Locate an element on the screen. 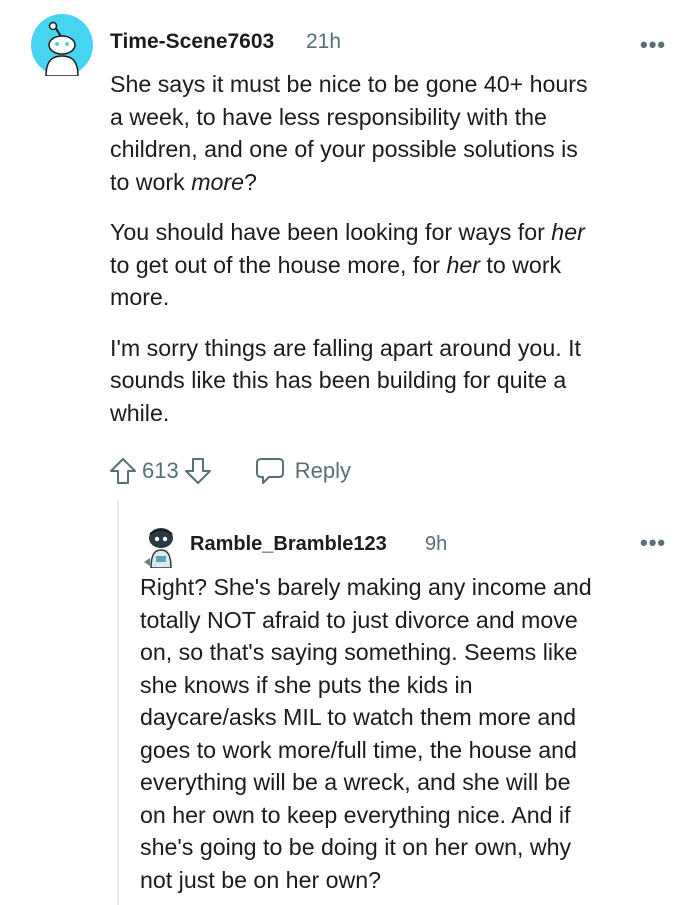 This screenshot has width=700, height=905. reply-label: Reply is located at coordinates (322, 470).